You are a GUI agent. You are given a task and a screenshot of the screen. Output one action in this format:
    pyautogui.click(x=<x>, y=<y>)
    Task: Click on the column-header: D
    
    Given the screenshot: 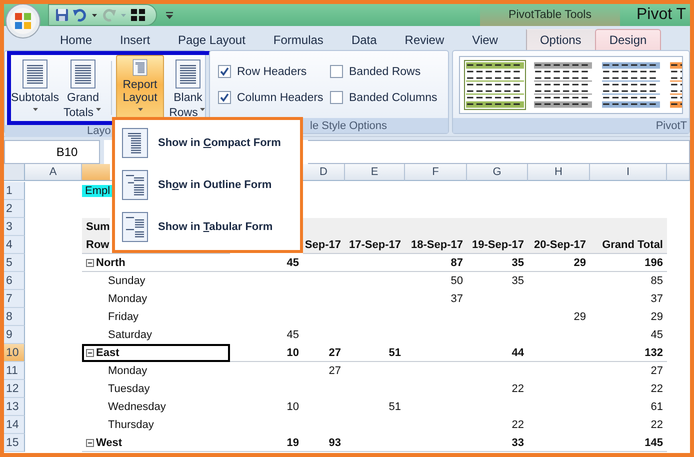 What is the action you would take?
    pyautogui.click(x=324, y=172)
    